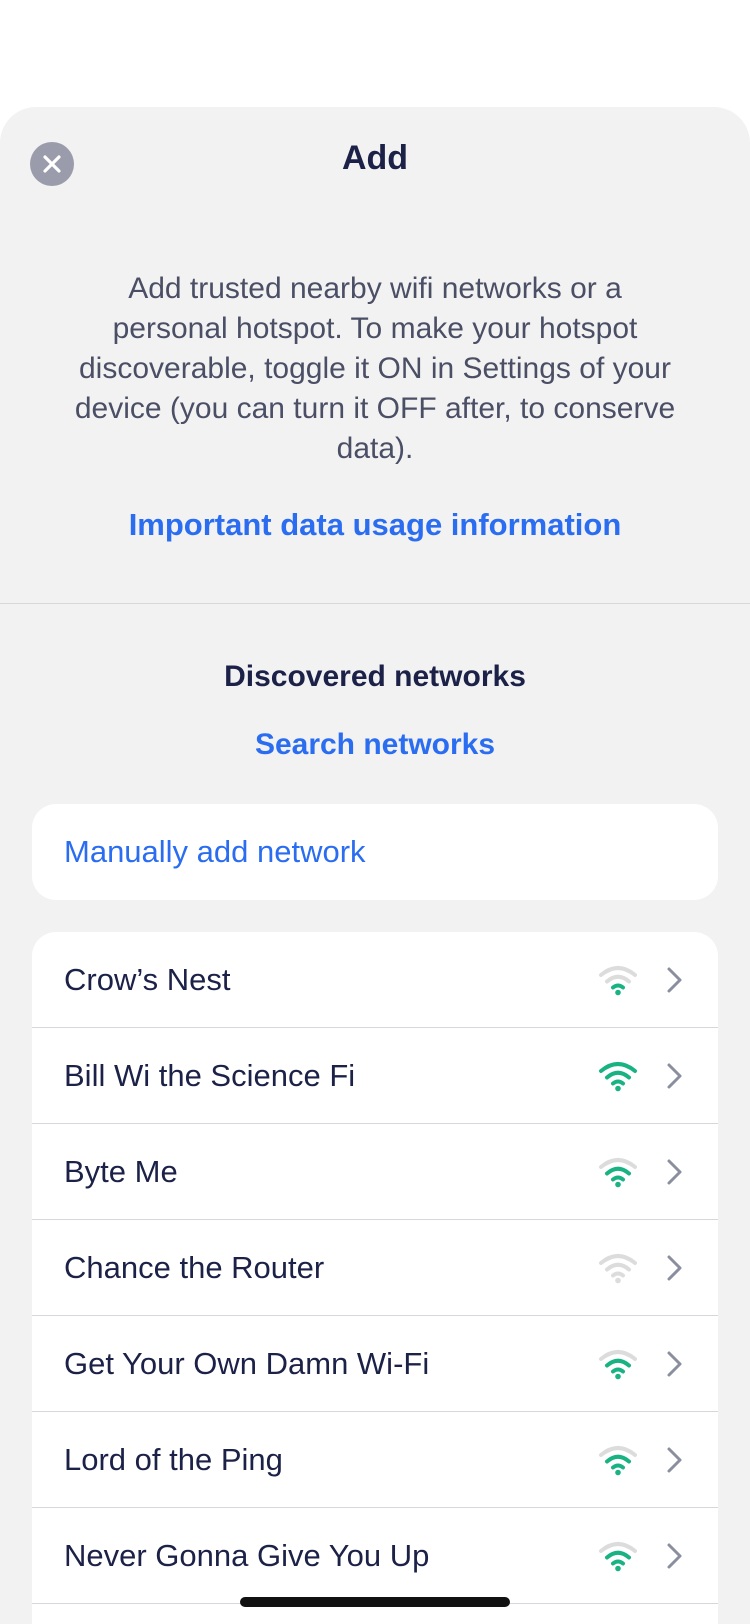 This screenshot has width=750, height=1624. I want to click on network-name: Never Gonna Give You Up, so click(247, 1555).